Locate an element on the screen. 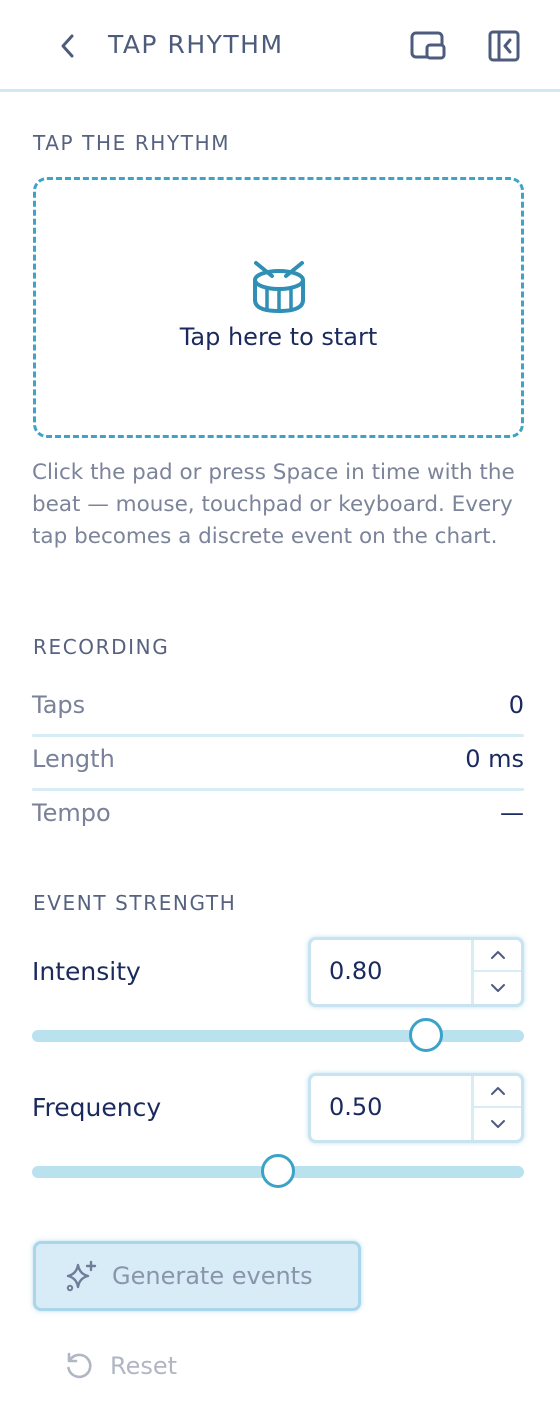 The height and width of the screenshot is (1422, 560). frequency-slider-handle is located at coordinates (278, 1171).